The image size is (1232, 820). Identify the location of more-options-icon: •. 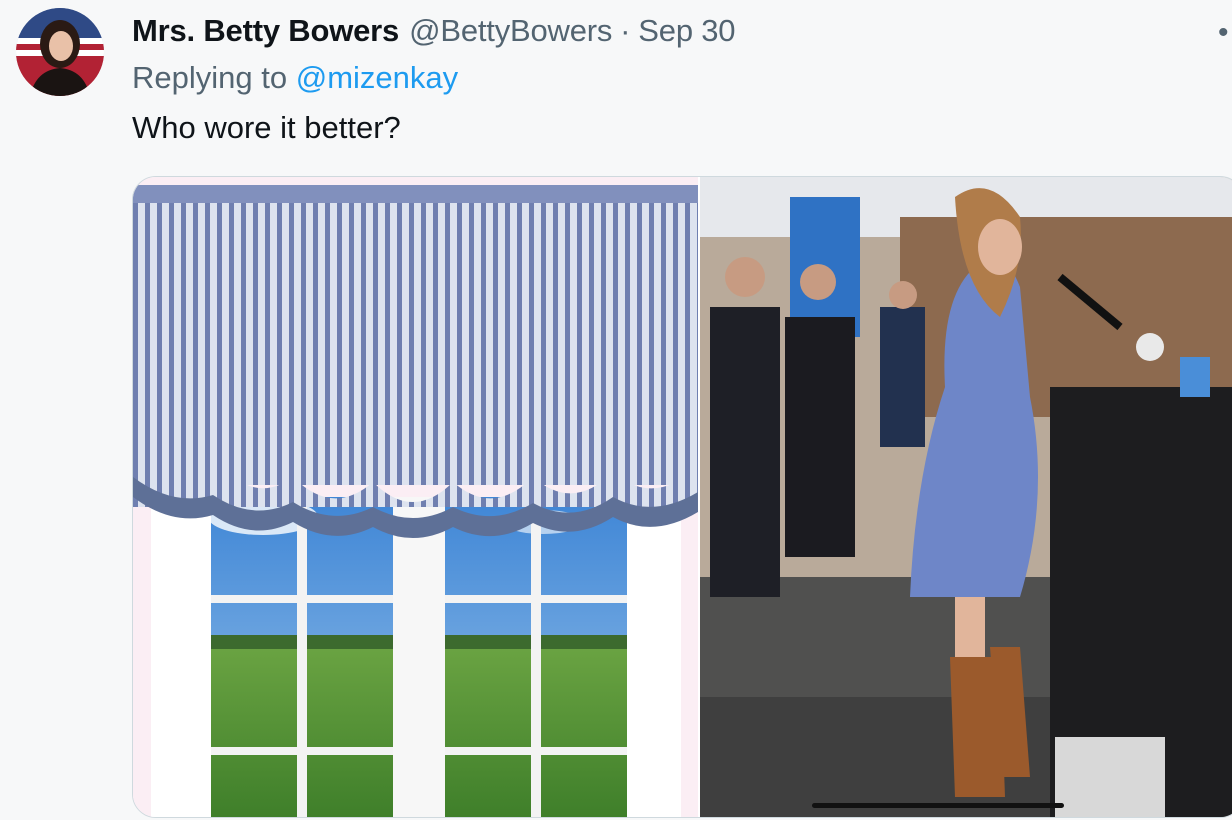
(1225, 33).